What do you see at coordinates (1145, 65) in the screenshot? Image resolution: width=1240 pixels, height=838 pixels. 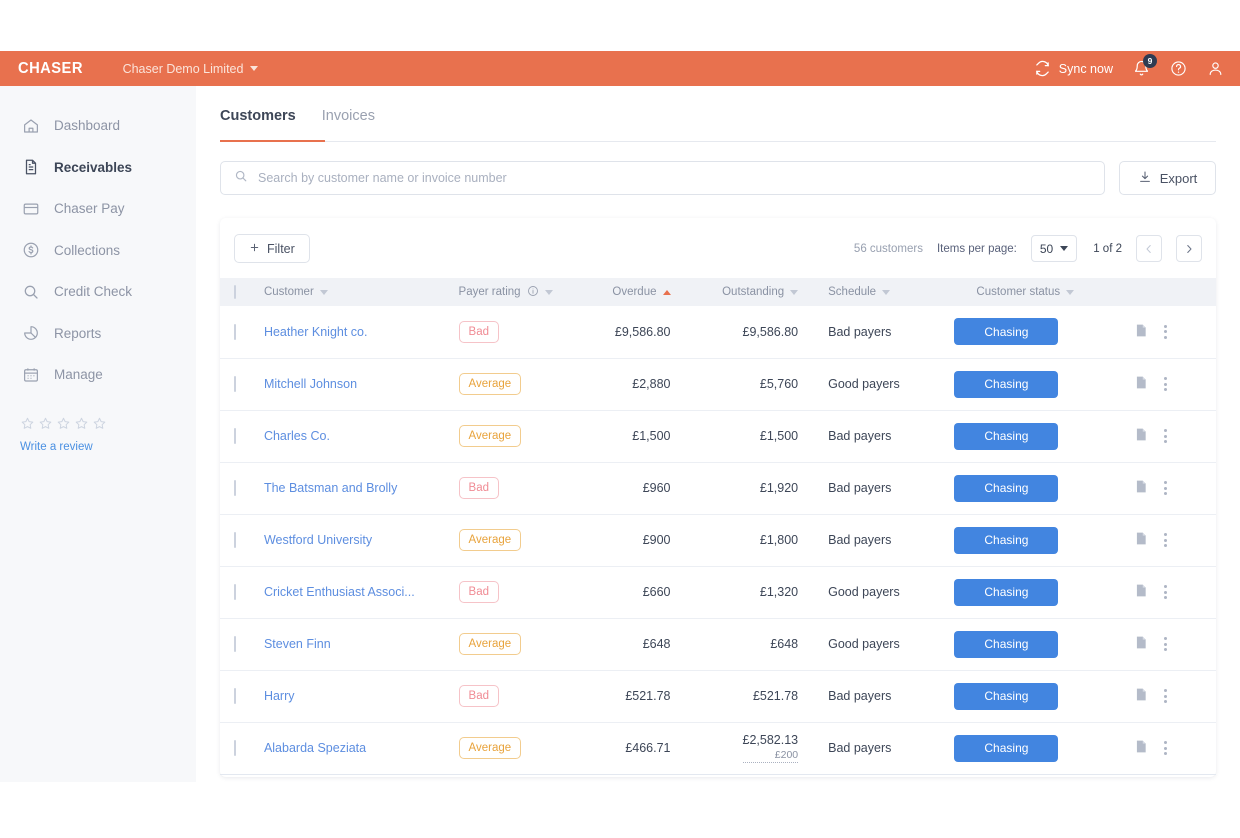 I see `notifications-button: 9` at bounding box center [1145, 65].